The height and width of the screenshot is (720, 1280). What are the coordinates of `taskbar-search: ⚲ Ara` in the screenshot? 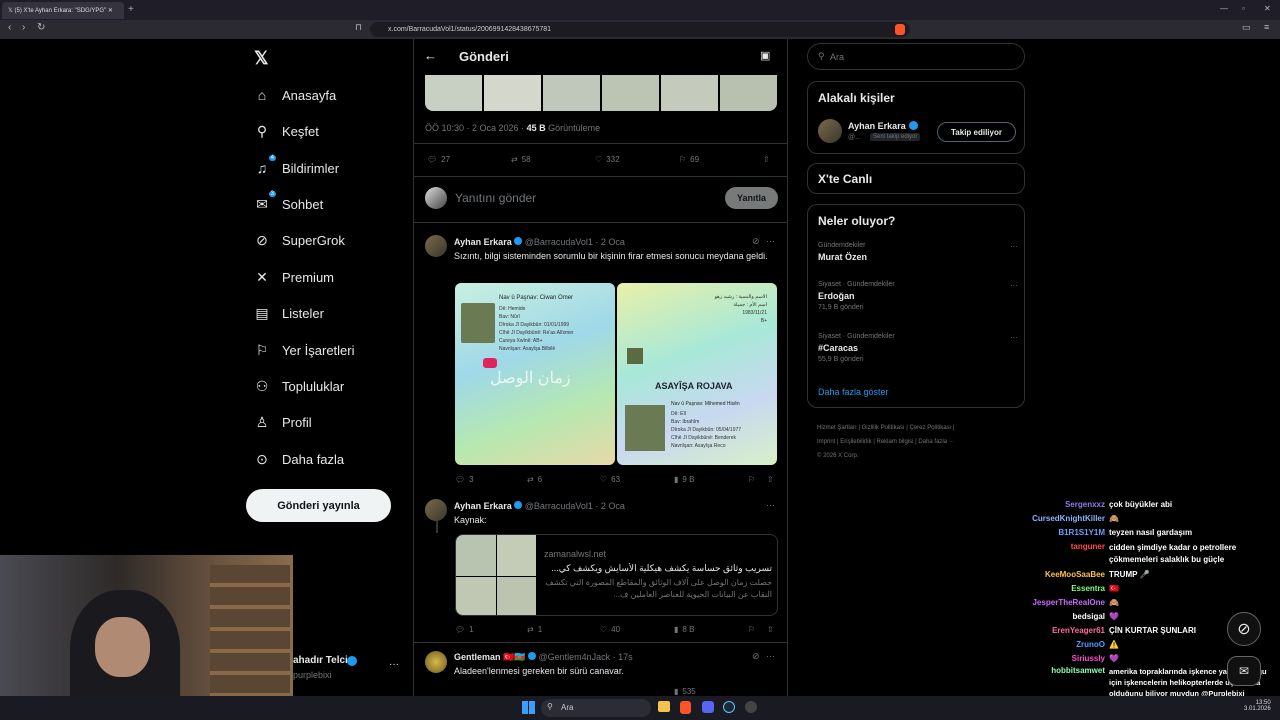 It's located at (596, 708).